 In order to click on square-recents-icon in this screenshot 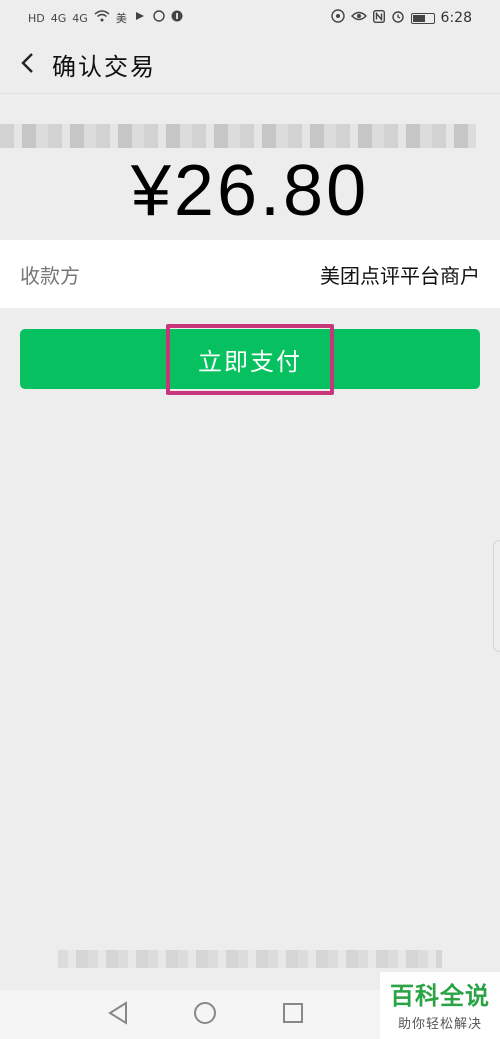, I will do `click(293, 1015)`.